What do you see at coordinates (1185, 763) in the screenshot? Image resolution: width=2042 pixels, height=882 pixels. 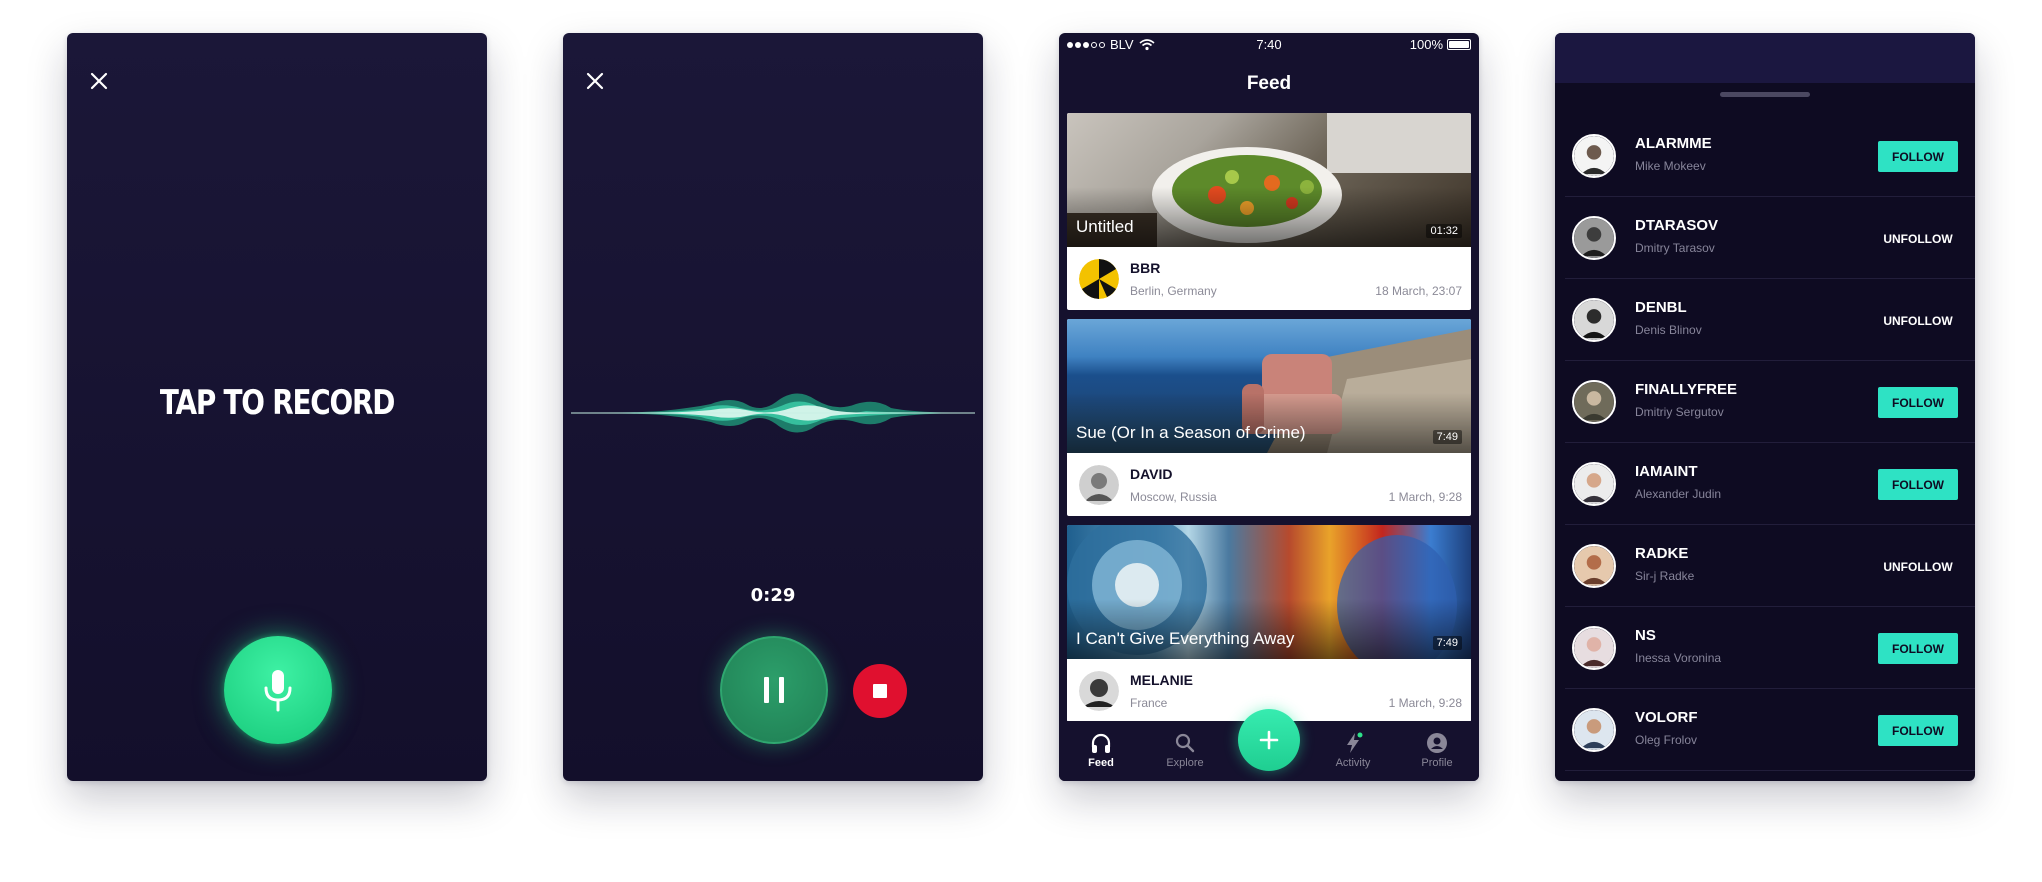 I see `tab-label: Explore` at bounding box center [1185, 763].